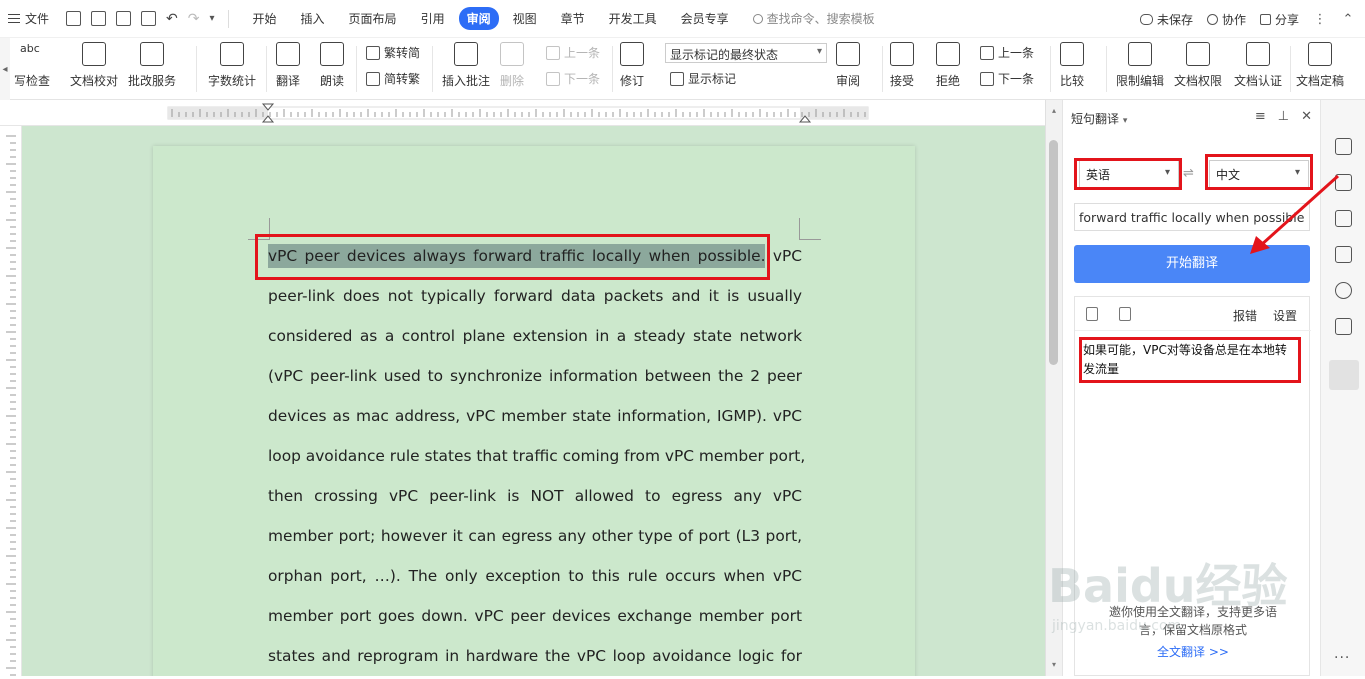  What do you see at coordinates (512, 81) in the screenshot?
I see `delete-comment-label: 删除` at bounding box center [512, 81].